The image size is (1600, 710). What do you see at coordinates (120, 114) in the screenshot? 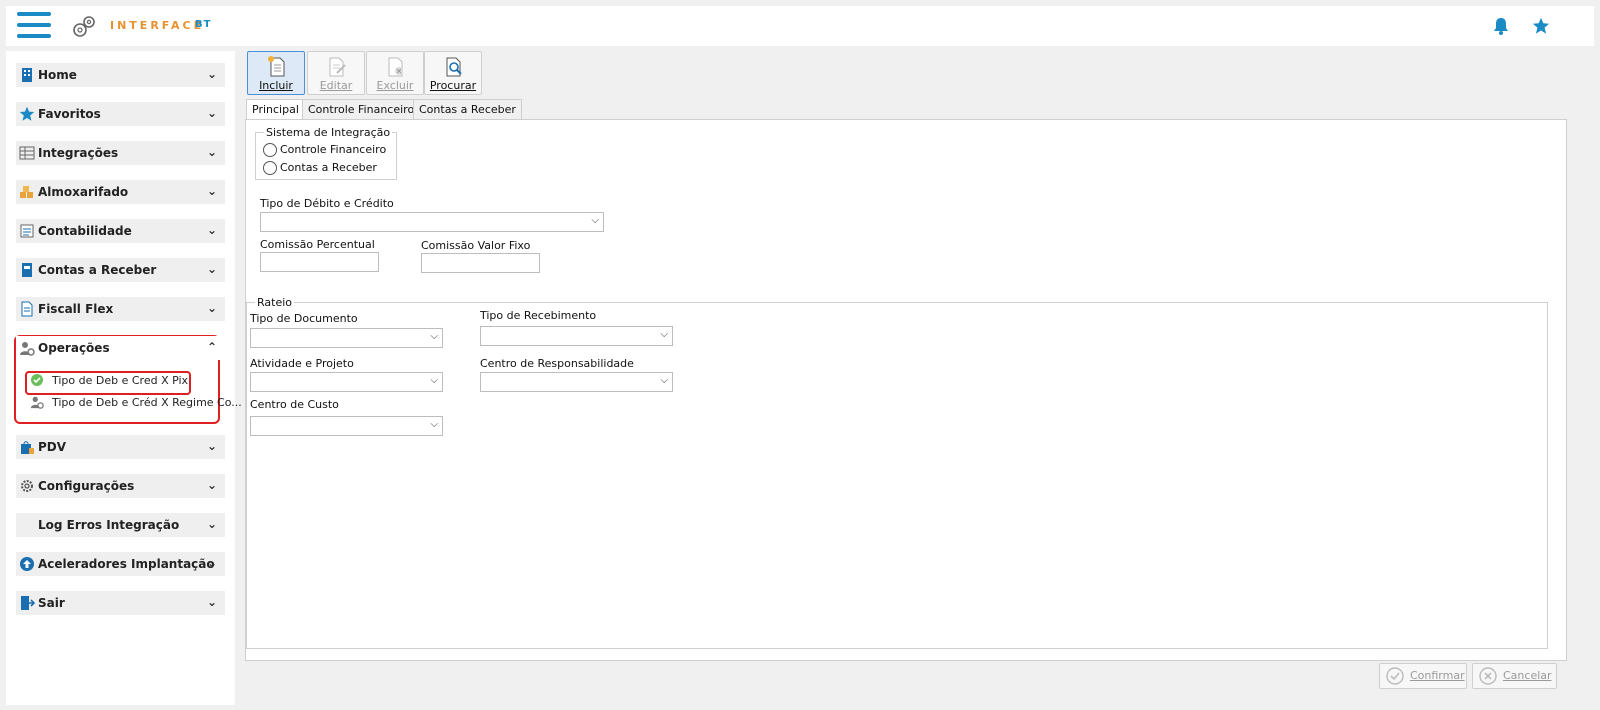
I see `sidebar-item-favoritos: Favoritos ⌄` at bounding box center [120, 114].